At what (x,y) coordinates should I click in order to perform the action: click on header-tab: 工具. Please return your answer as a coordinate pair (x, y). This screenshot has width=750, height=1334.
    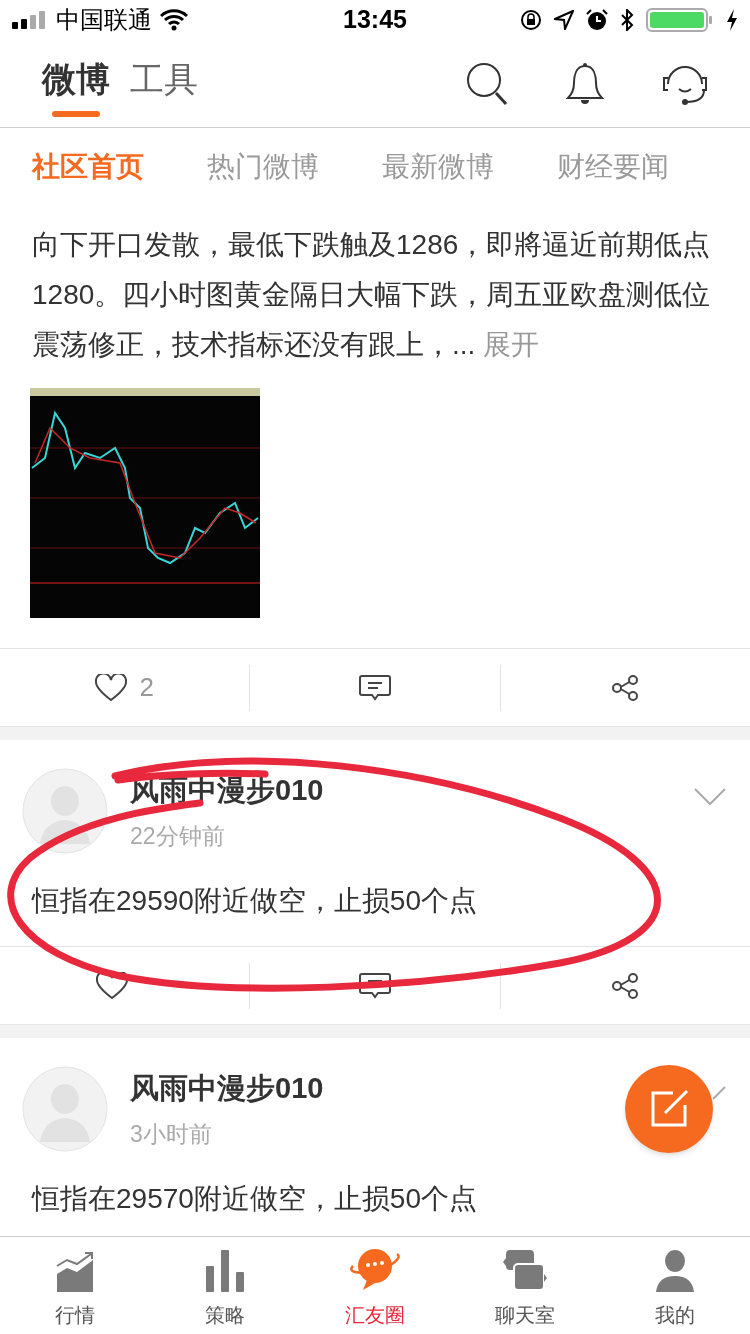
    Looking at the image, I should click on (164, 83).